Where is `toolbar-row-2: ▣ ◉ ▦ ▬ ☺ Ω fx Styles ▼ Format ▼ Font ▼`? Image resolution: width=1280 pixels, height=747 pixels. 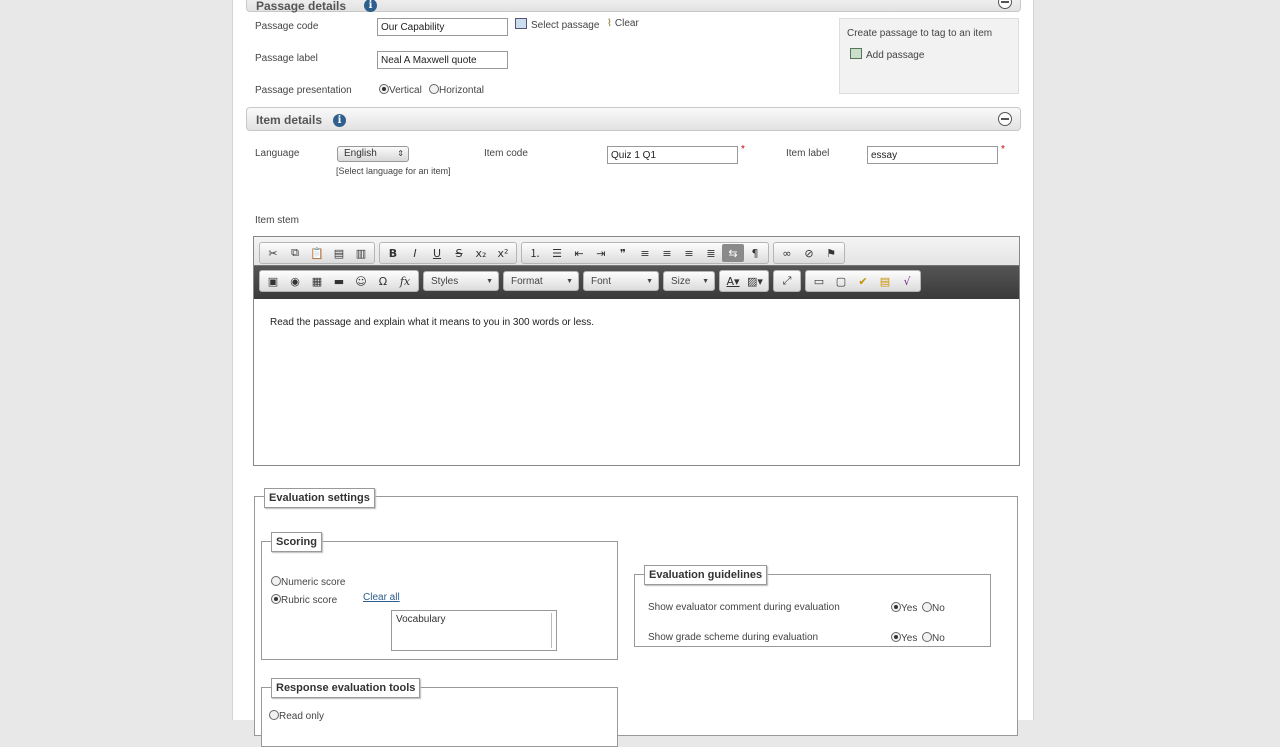
toolbar-row-2: ▣ ◉ ▦ ▬ ☺ Ω fx Styles ▼ Format ▼ Font ▼ is located at coordinates (592, 281).